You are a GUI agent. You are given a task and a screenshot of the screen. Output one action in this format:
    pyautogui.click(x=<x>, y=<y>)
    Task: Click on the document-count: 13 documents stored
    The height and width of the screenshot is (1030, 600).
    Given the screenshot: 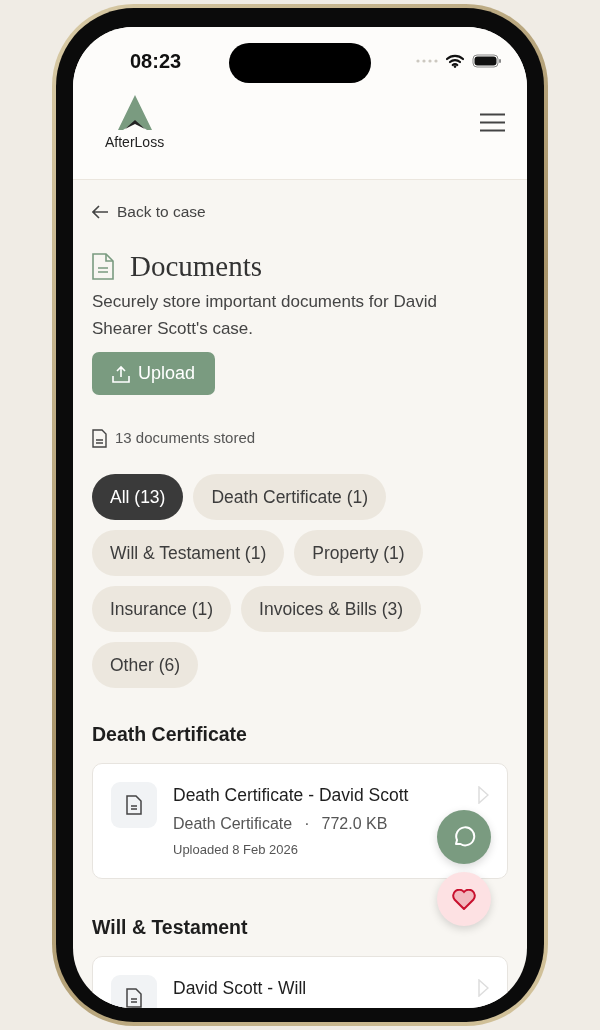 What is the action you would take?
    pyautogui.click(x=185, y=438)
    